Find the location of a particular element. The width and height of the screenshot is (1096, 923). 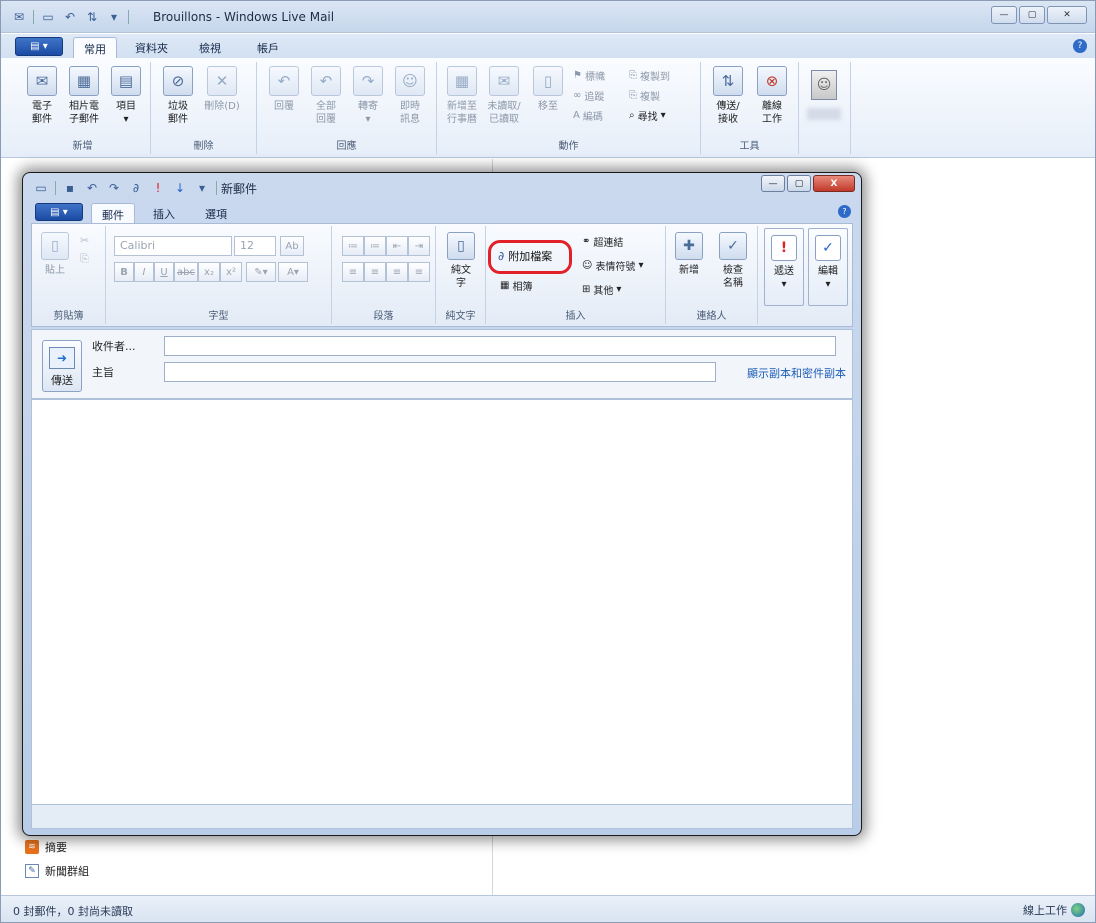

move-to-button: ▯ 移至 is located at coordinates (548, 89).